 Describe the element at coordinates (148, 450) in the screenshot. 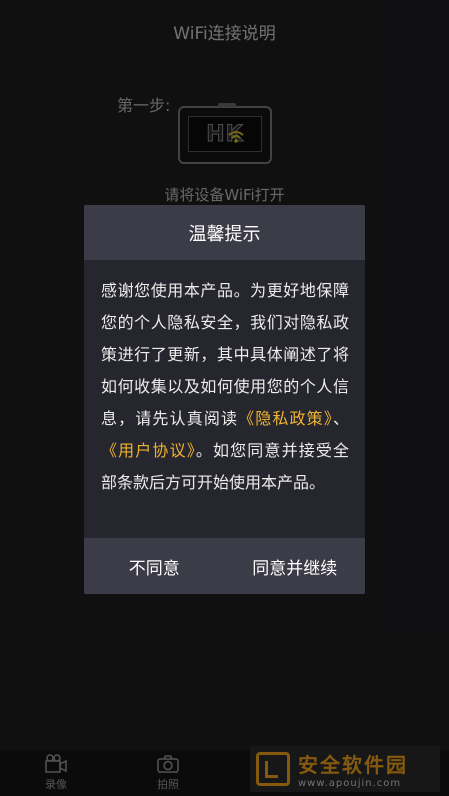

I see `user-agreement-link: 《用户协议》` at that location.